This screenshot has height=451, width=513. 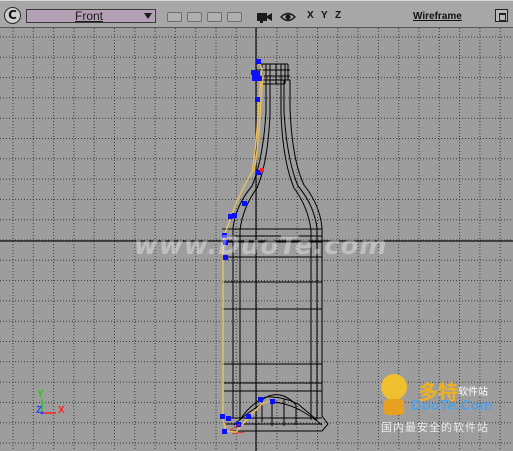 I want to click on mascot-head-icon, so click(x=394, y=387).